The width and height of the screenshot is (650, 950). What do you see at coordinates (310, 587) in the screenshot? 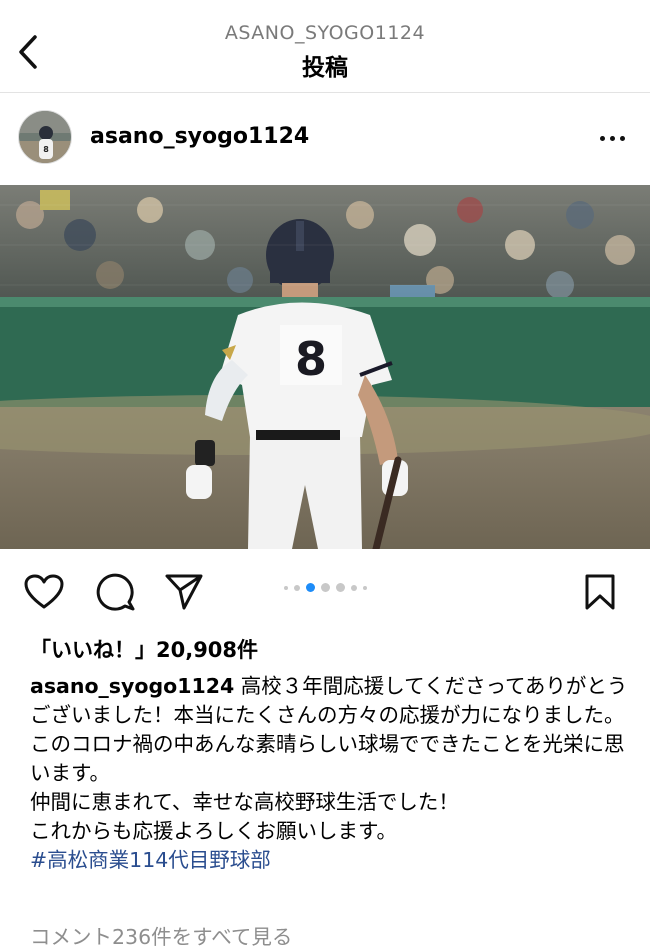
I see `carousel-dot-active` at bounding box center [310, 587].